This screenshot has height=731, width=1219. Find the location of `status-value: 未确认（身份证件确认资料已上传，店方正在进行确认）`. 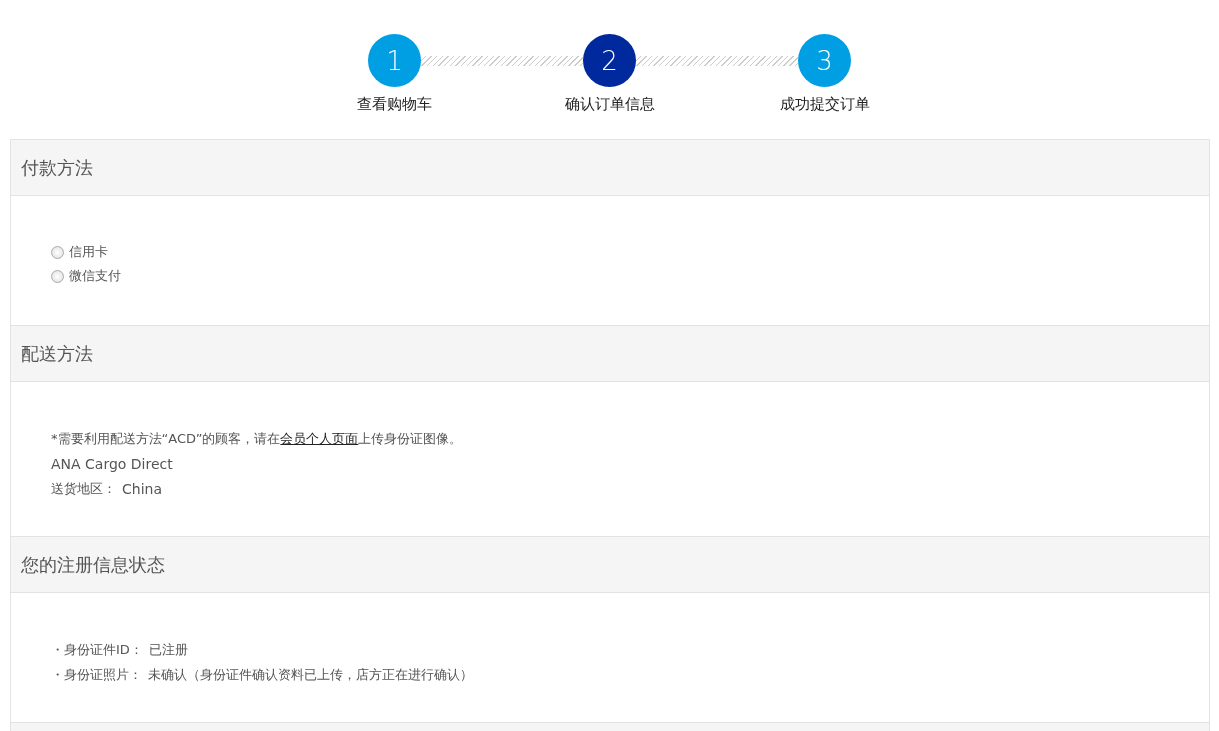

status-value: 未确认（身份证件确认资料已上传，店方正在进行确认） is located at coordinates (310, 674).